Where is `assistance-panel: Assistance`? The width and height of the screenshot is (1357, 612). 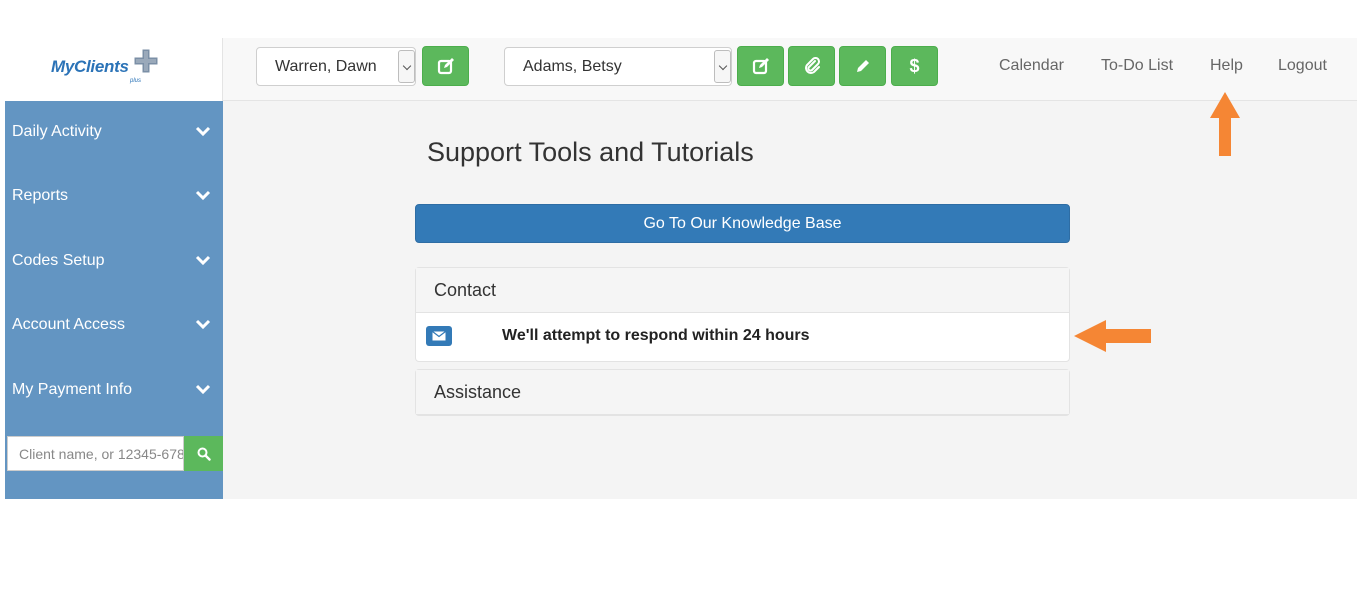 assistance-panel: Assistance is located at coordinates (742, 392).